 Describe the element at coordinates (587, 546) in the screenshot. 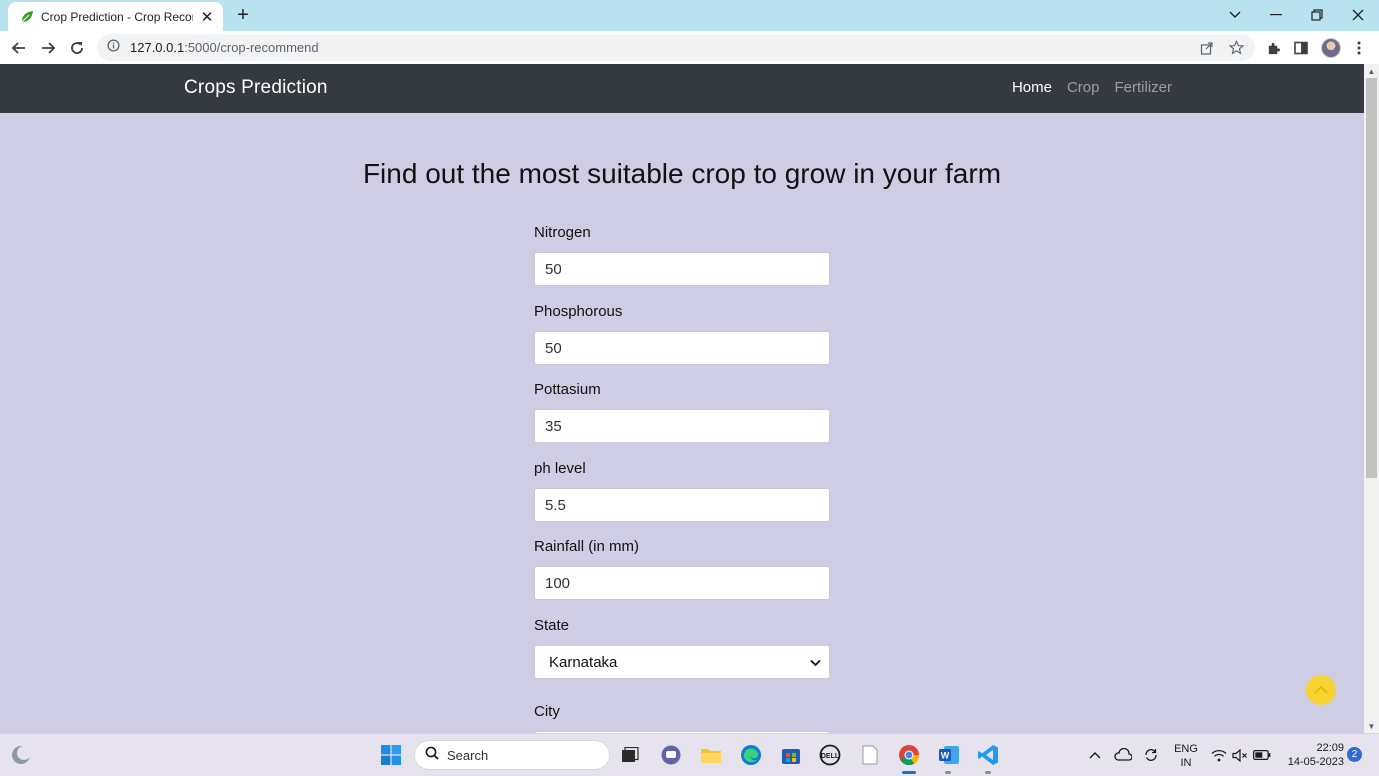

I see `rainfall-label: Rainfall (in mm)` at that location.